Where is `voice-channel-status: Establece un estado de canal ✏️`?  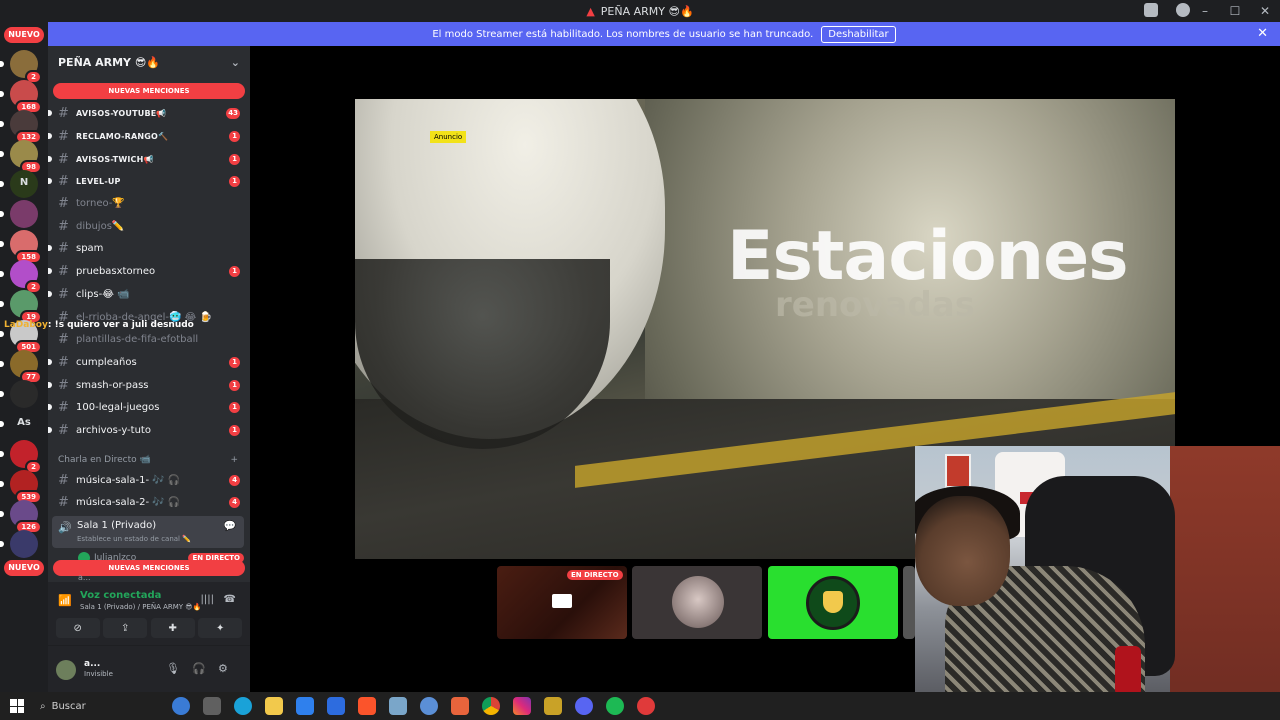 voice-channel-status: Establece un estado de canal ✏️ is located at coordinates (134, 539).